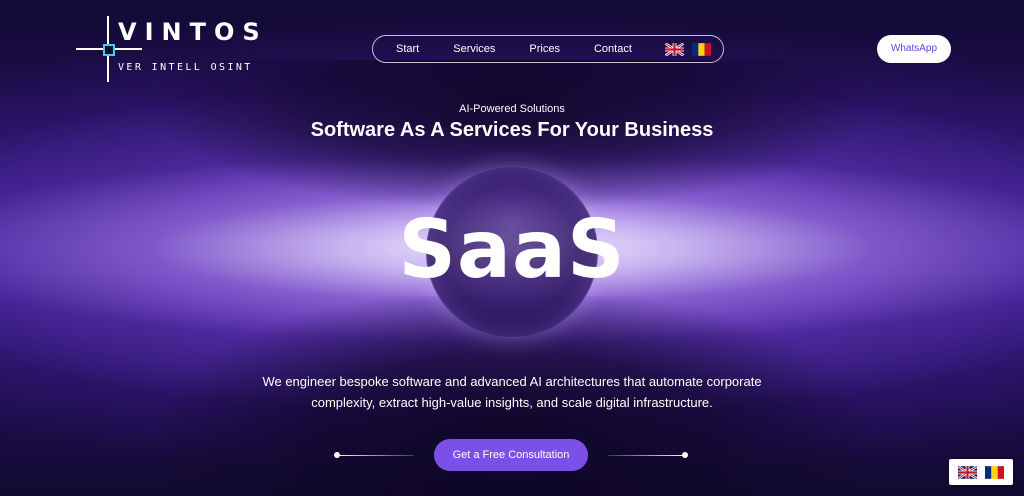  What do you see at coordinates (185, 67) in the screenshot?
I see `logo-tagline: VER INTELL OSINT` at bounding box center [185, 67].